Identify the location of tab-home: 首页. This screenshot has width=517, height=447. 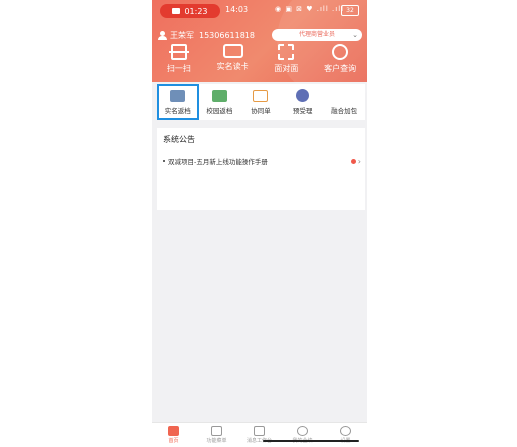
(173, 435).